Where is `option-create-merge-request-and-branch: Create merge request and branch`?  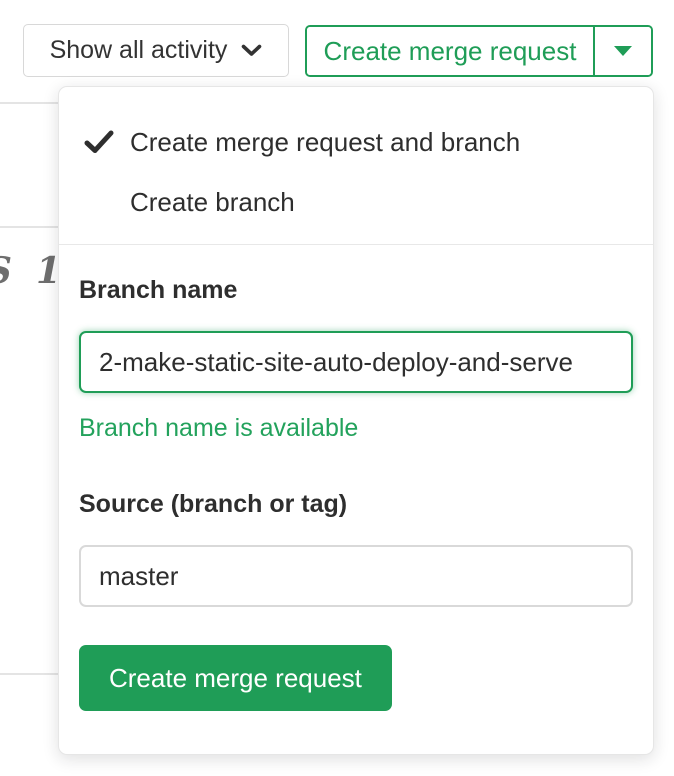 option-create-merge-request-and-branch: Create merge request and branch is located at coordinates (356, 142).